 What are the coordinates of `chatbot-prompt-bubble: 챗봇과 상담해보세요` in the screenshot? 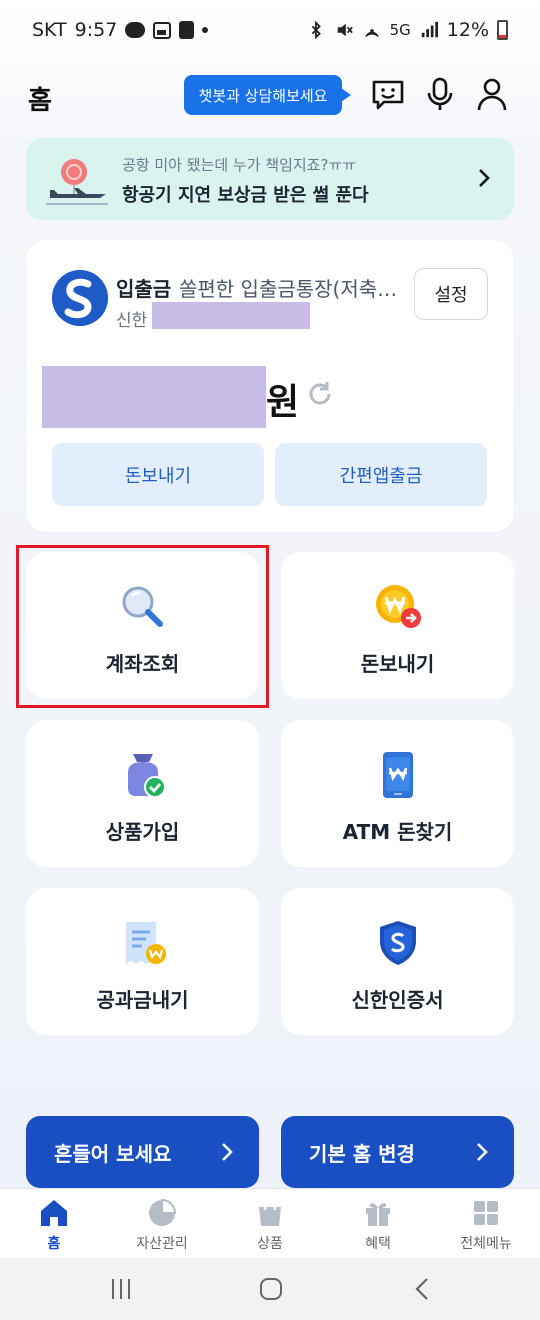 It's located at (267, 95).